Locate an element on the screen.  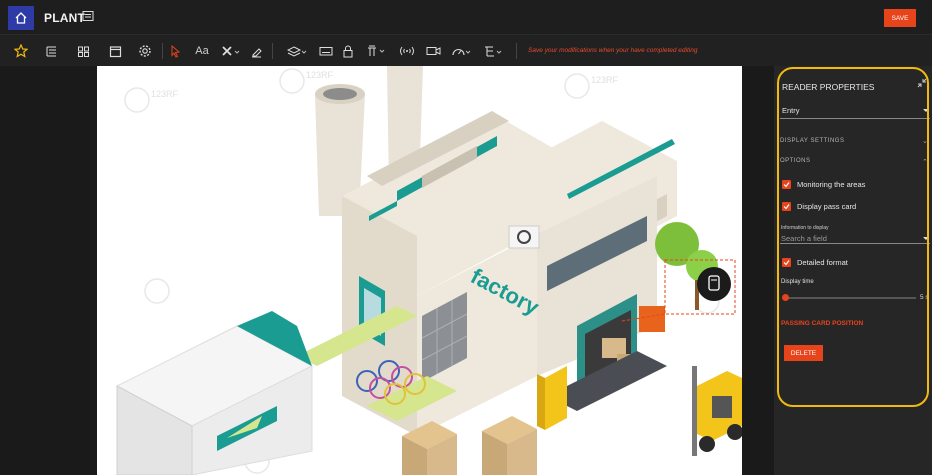
save-button: SAVE is located at coordinates (900, 18).